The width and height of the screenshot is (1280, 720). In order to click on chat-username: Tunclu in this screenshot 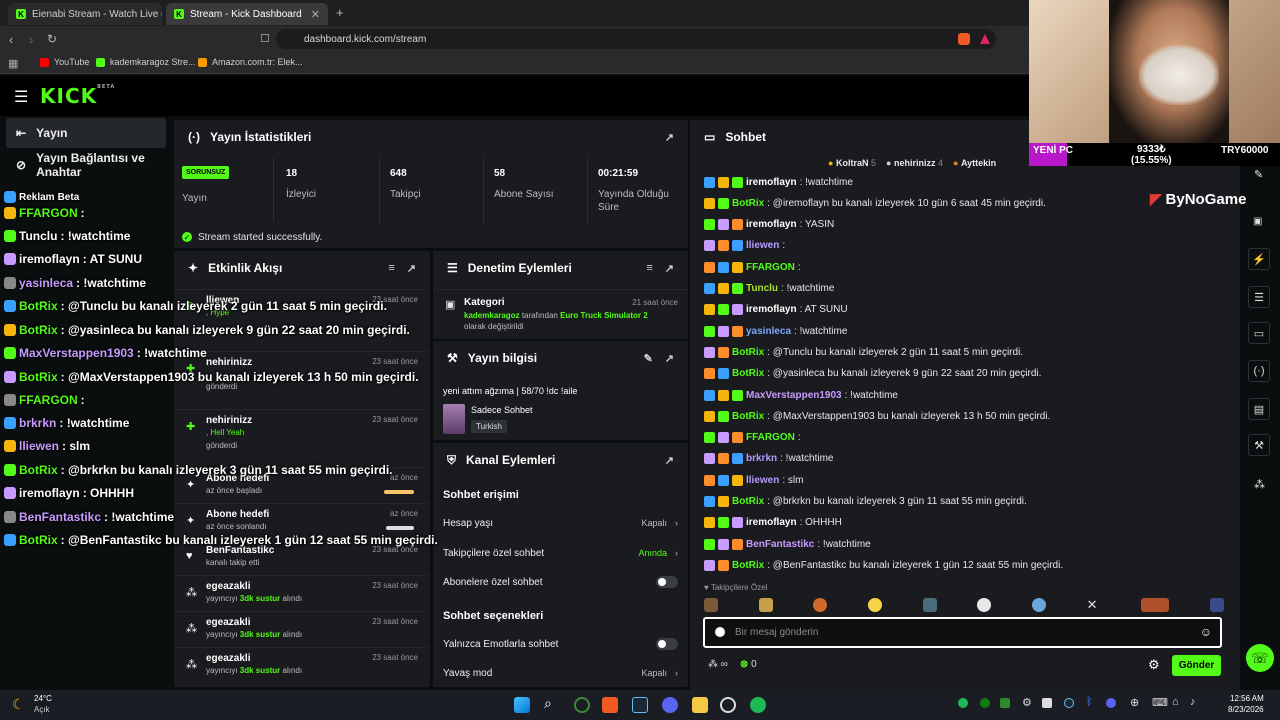, I will do `click(762, 288)`.